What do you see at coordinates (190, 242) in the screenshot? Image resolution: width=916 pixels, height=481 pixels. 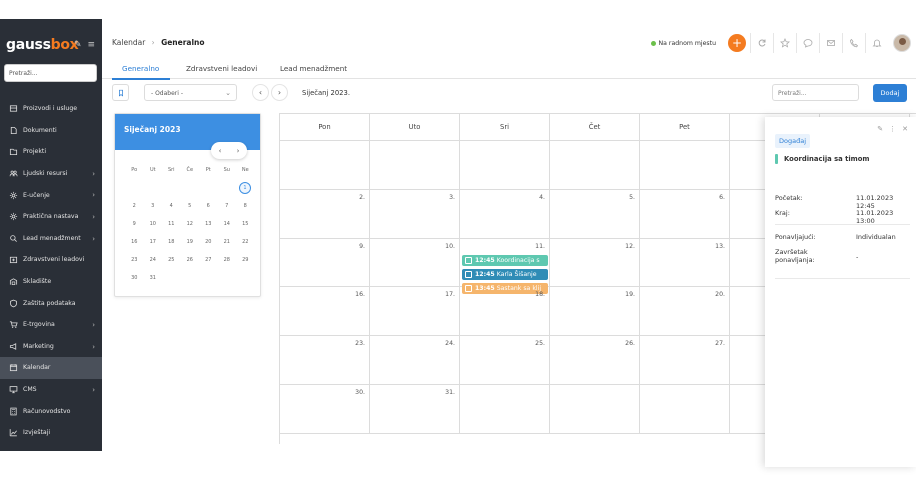 I see `mini-day: 19` at bounding box center [190, 242].